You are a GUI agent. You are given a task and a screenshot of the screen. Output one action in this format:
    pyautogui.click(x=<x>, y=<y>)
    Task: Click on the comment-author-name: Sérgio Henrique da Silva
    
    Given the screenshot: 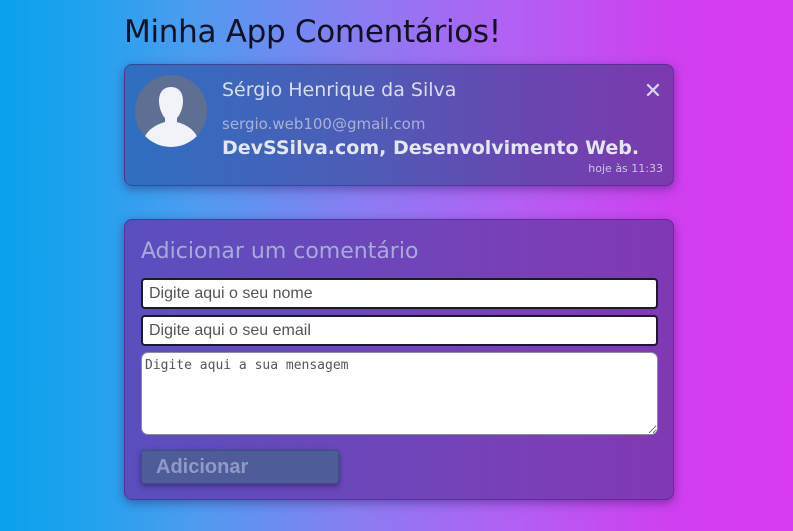 What is the action you would take?
    pyautogui.click(x=339, y=90)
    